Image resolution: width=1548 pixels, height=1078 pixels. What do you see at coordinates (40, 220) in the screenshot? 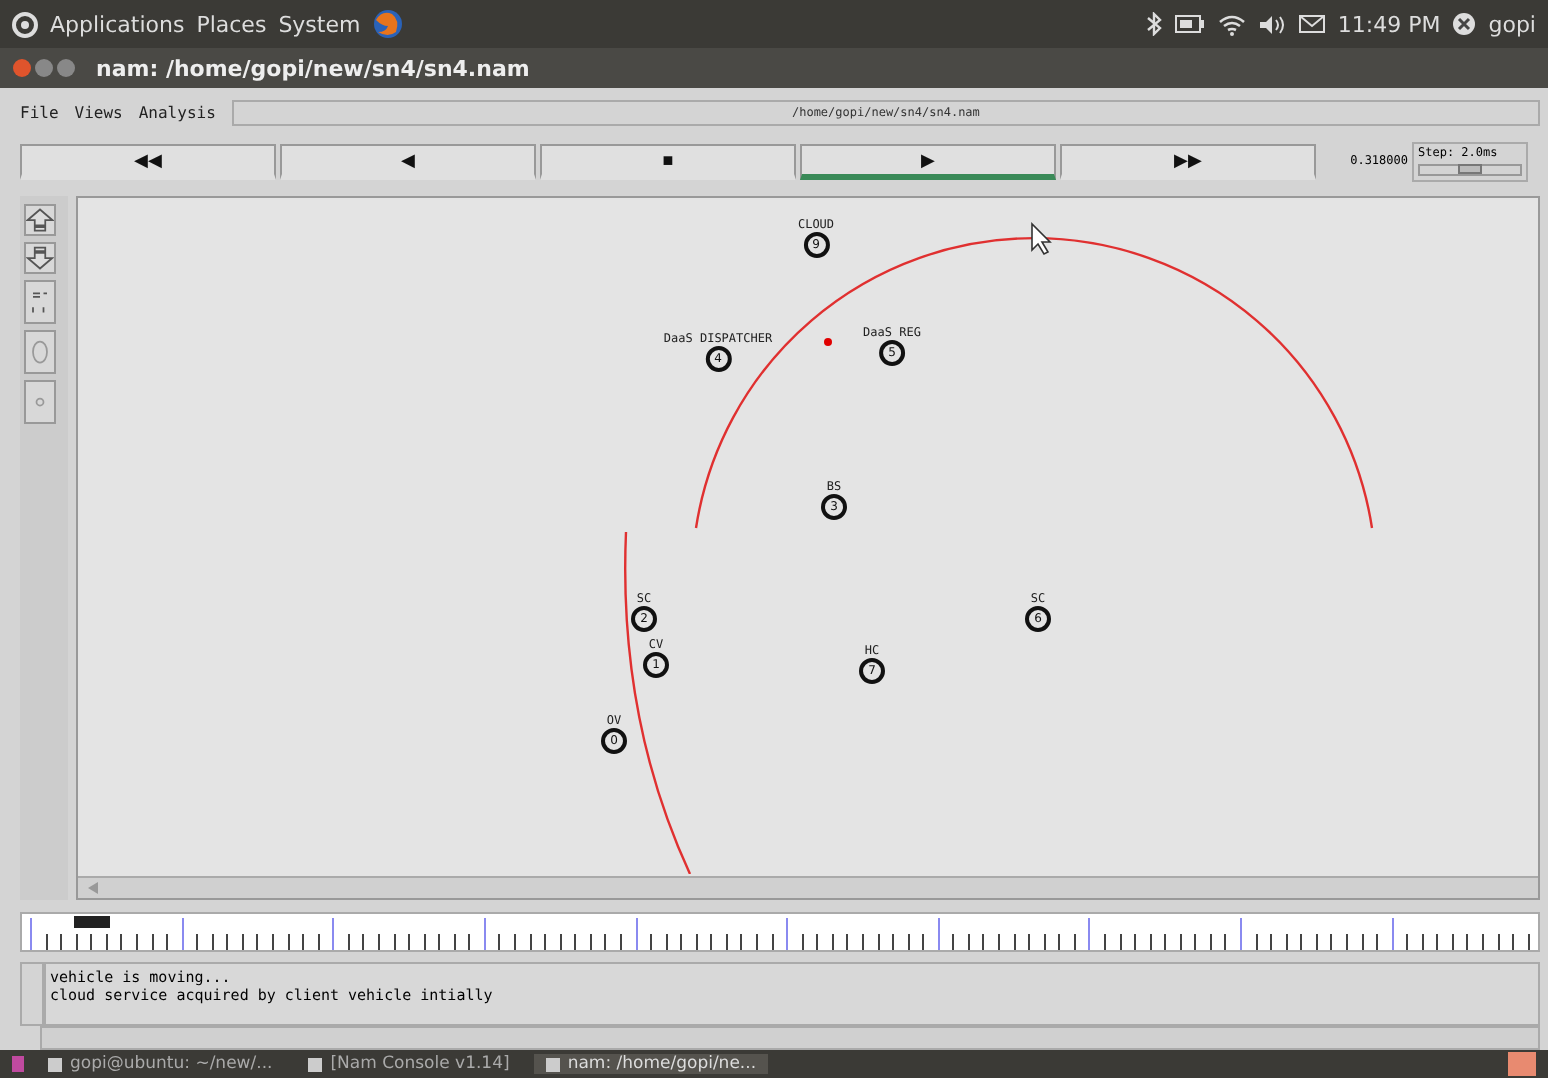
I see `zoom-in-icon` at bounding box center [40, 220].